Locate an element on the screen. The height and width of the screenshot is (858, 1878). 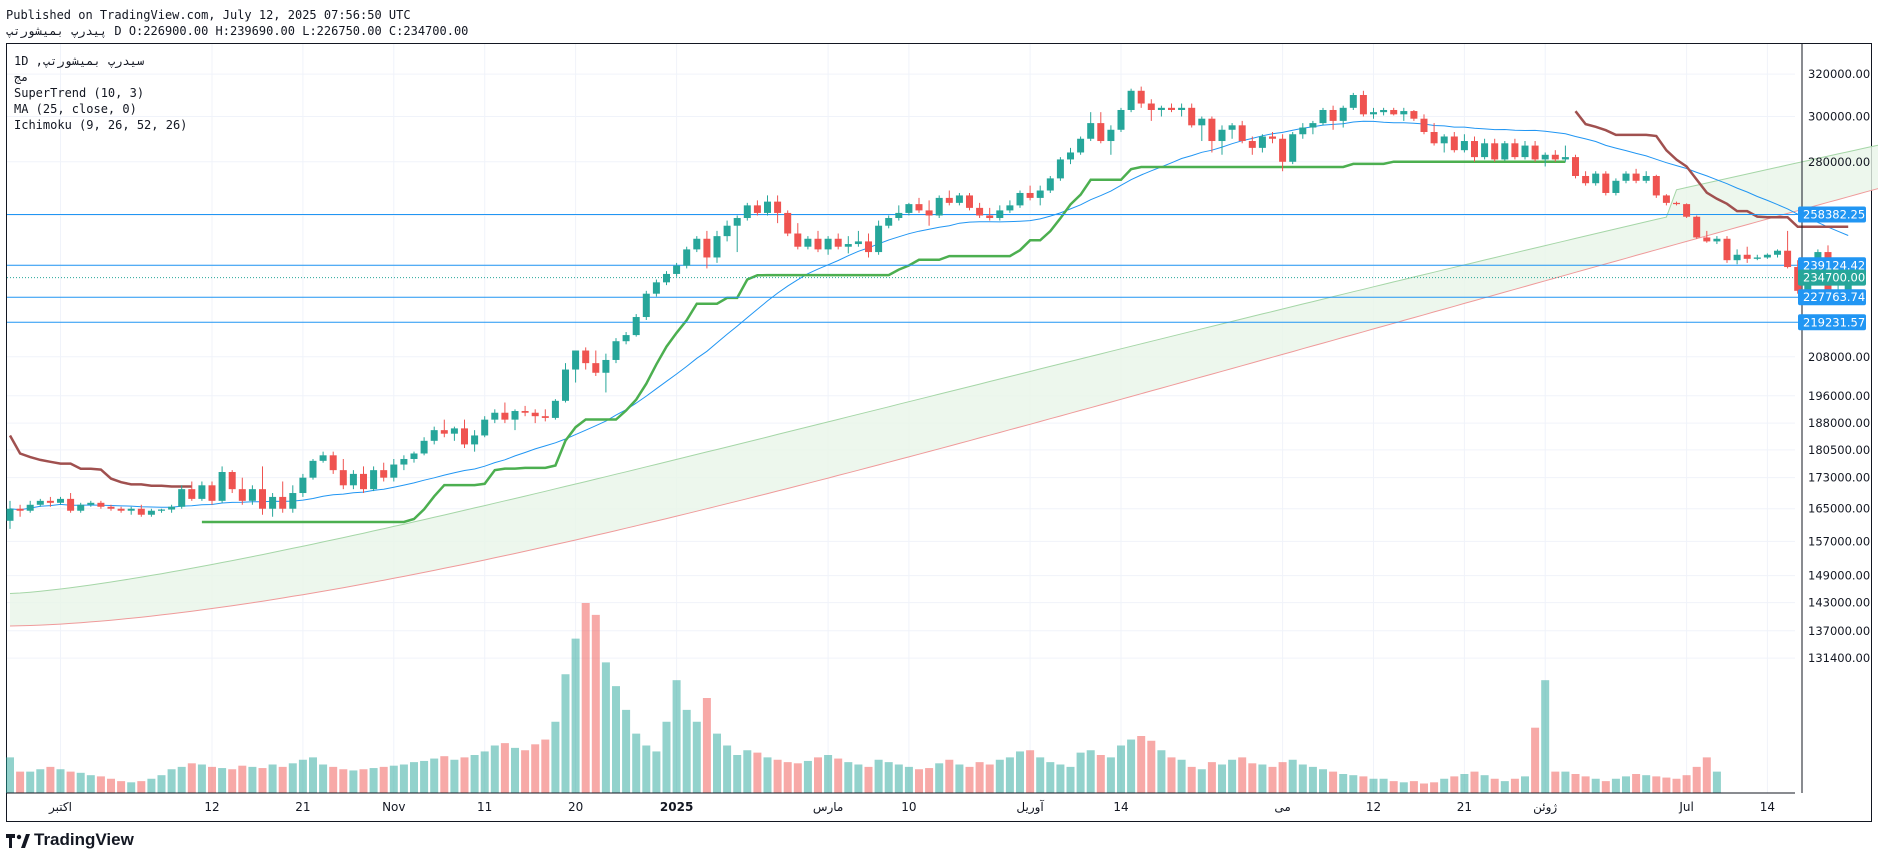
time-tick-label: 21 is located at coordinates (1464, 807).